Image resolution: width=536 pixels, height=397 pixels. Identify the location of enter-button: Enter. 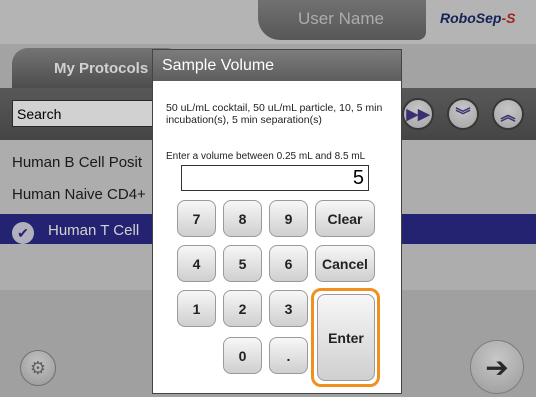
(346, 337).